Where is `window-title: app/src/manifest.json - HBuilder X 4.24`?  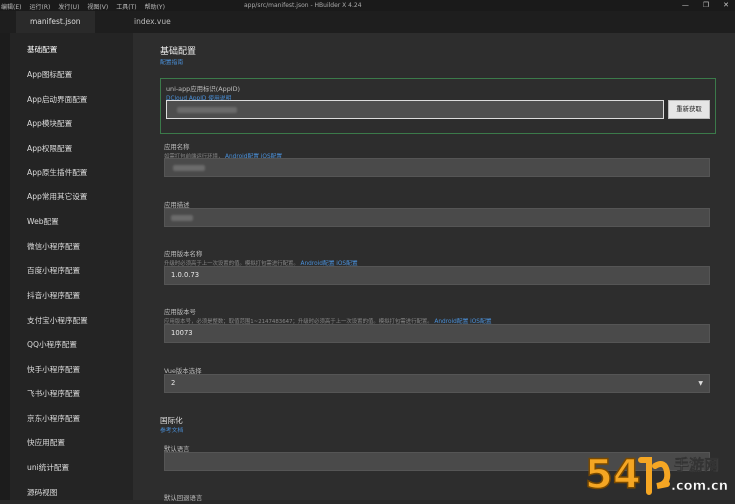
window-title: app/src/manifest.json - HBuilder X 4.24 is located at coordinates (303, 5).